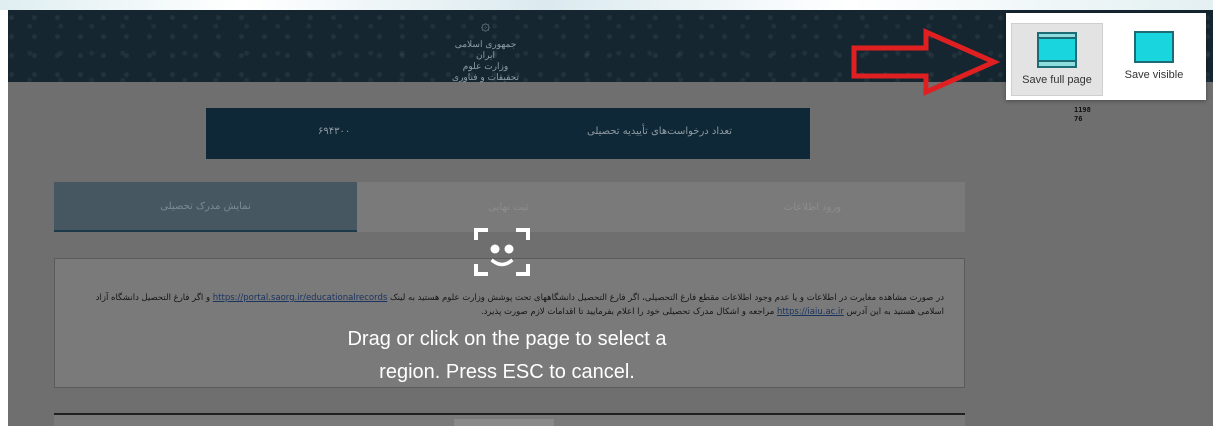 The width and height of the screenshot is (1213, 426). Describe the element at coordinates (485, 72) in the screenshot. I see `logo-line-2: وزارت علوم تحقیقات و فناوری` at that location.